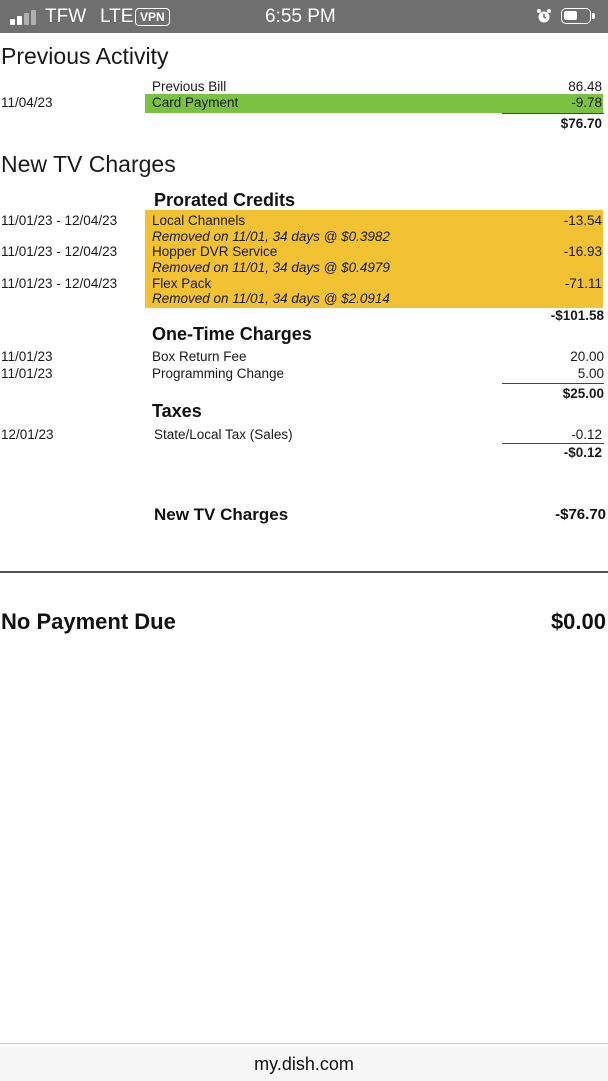  Describe the element at coordinates (117, 16) in the screenshot. I see `network-type: LTE` at that location.